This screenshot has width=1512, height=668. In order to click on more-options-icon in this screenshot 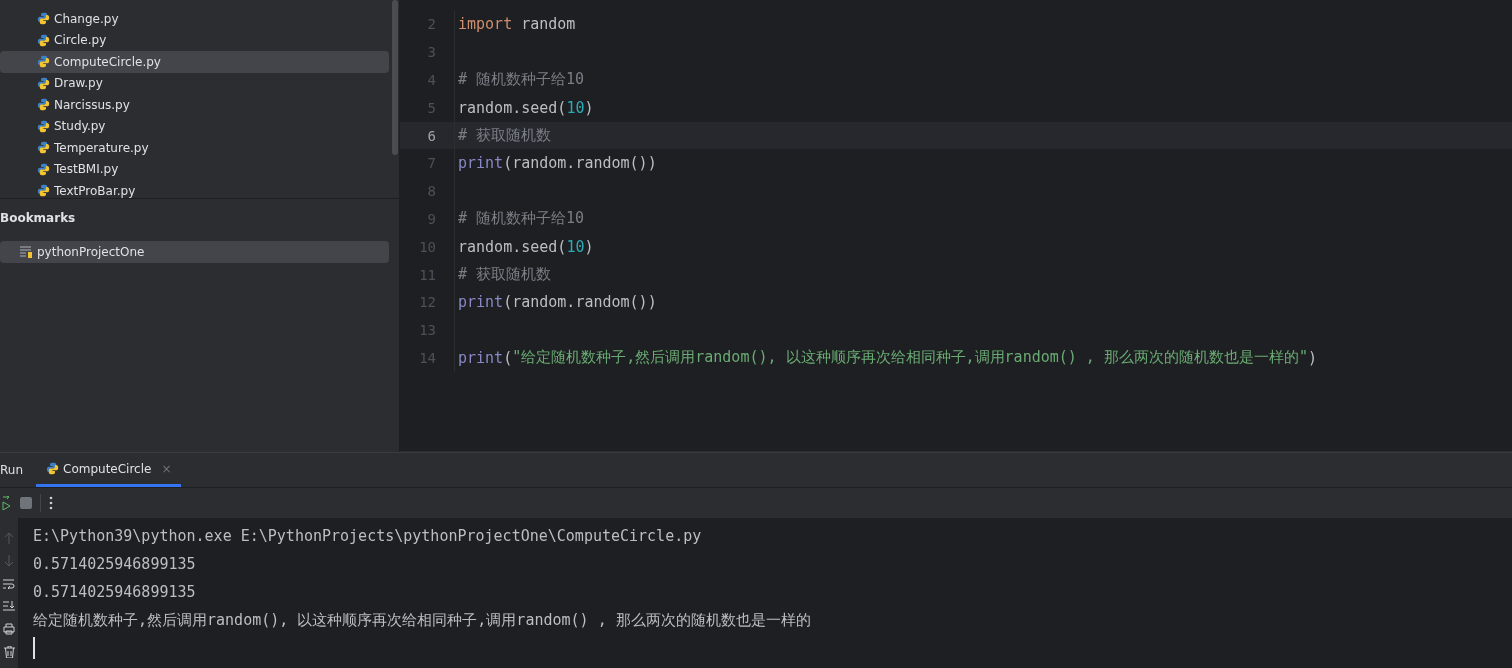, I will do `click(51, 503)`.